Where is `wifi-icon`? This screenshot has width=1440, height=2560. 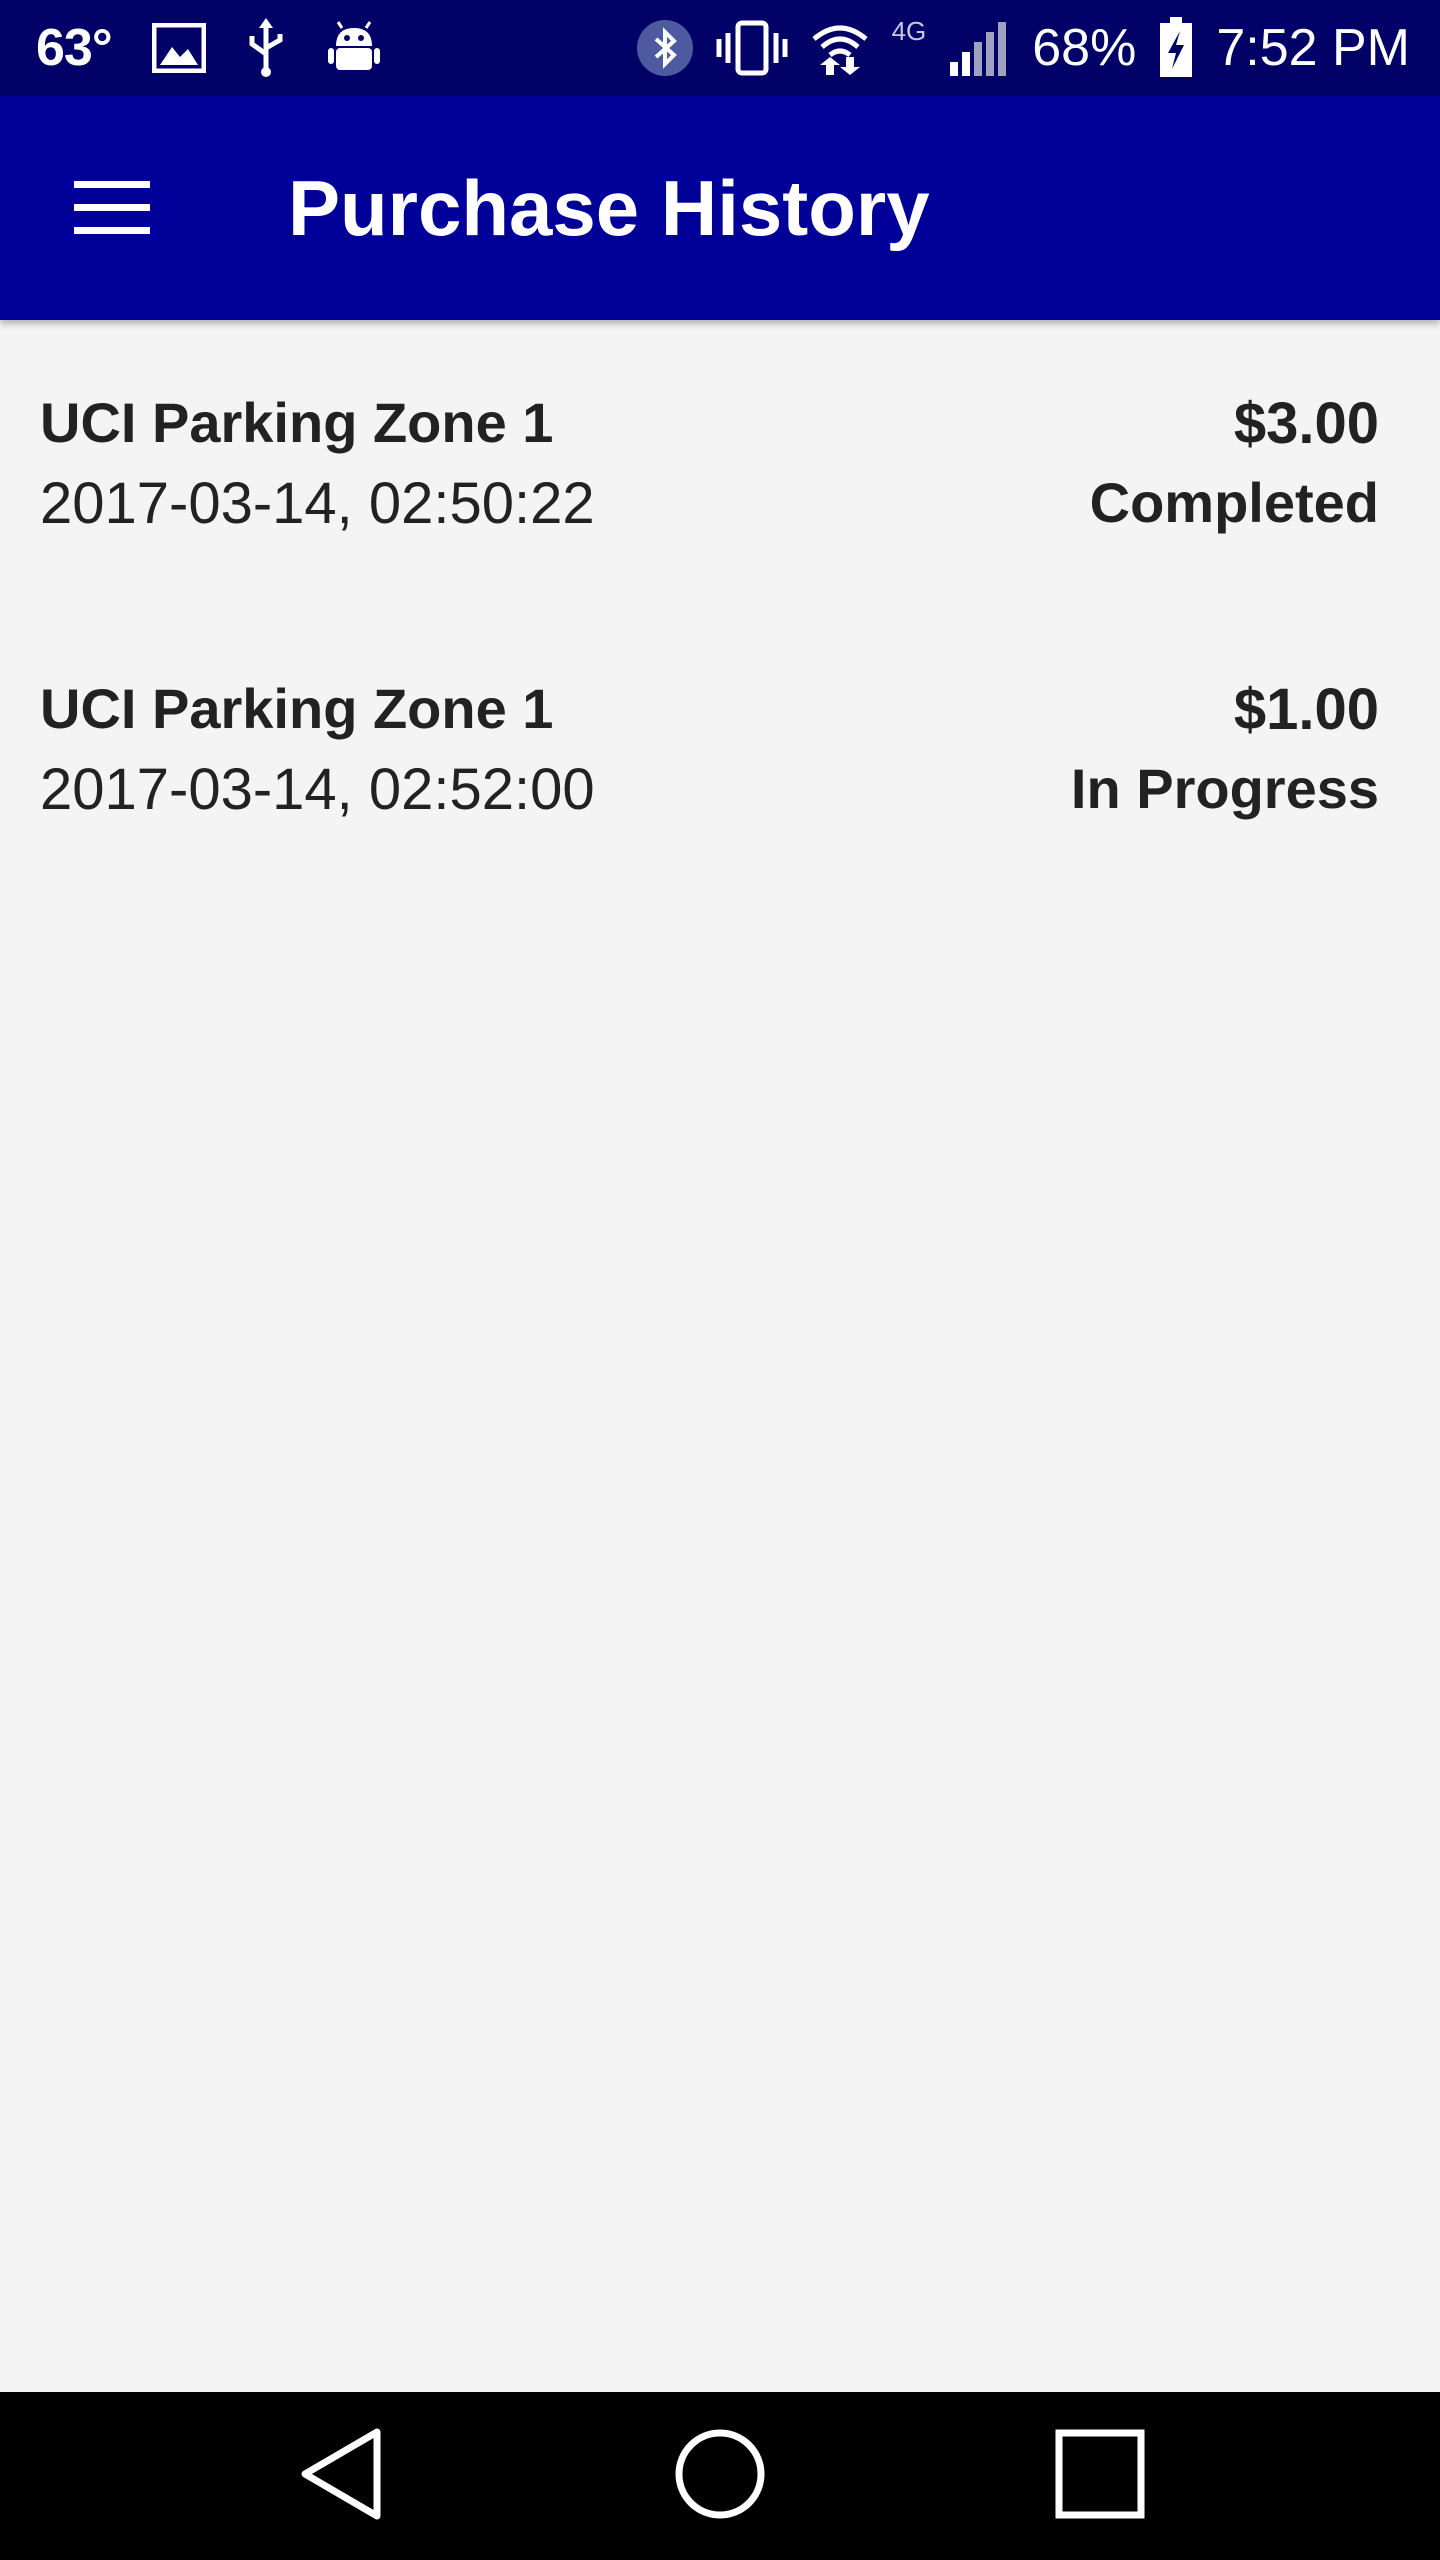 wifi-icon is located at coordinates (840, 48).